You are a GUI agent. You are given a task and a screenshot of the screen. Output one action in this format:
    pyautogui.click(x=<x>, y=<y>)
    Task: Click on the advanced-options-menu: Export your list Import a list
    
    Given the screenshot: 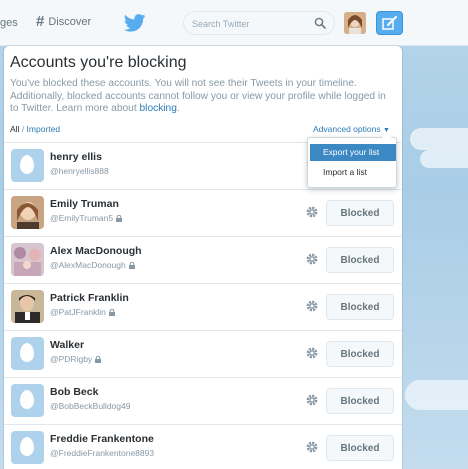 What is the action you would take?
    pyautogui.click(x=352, y=160)
    